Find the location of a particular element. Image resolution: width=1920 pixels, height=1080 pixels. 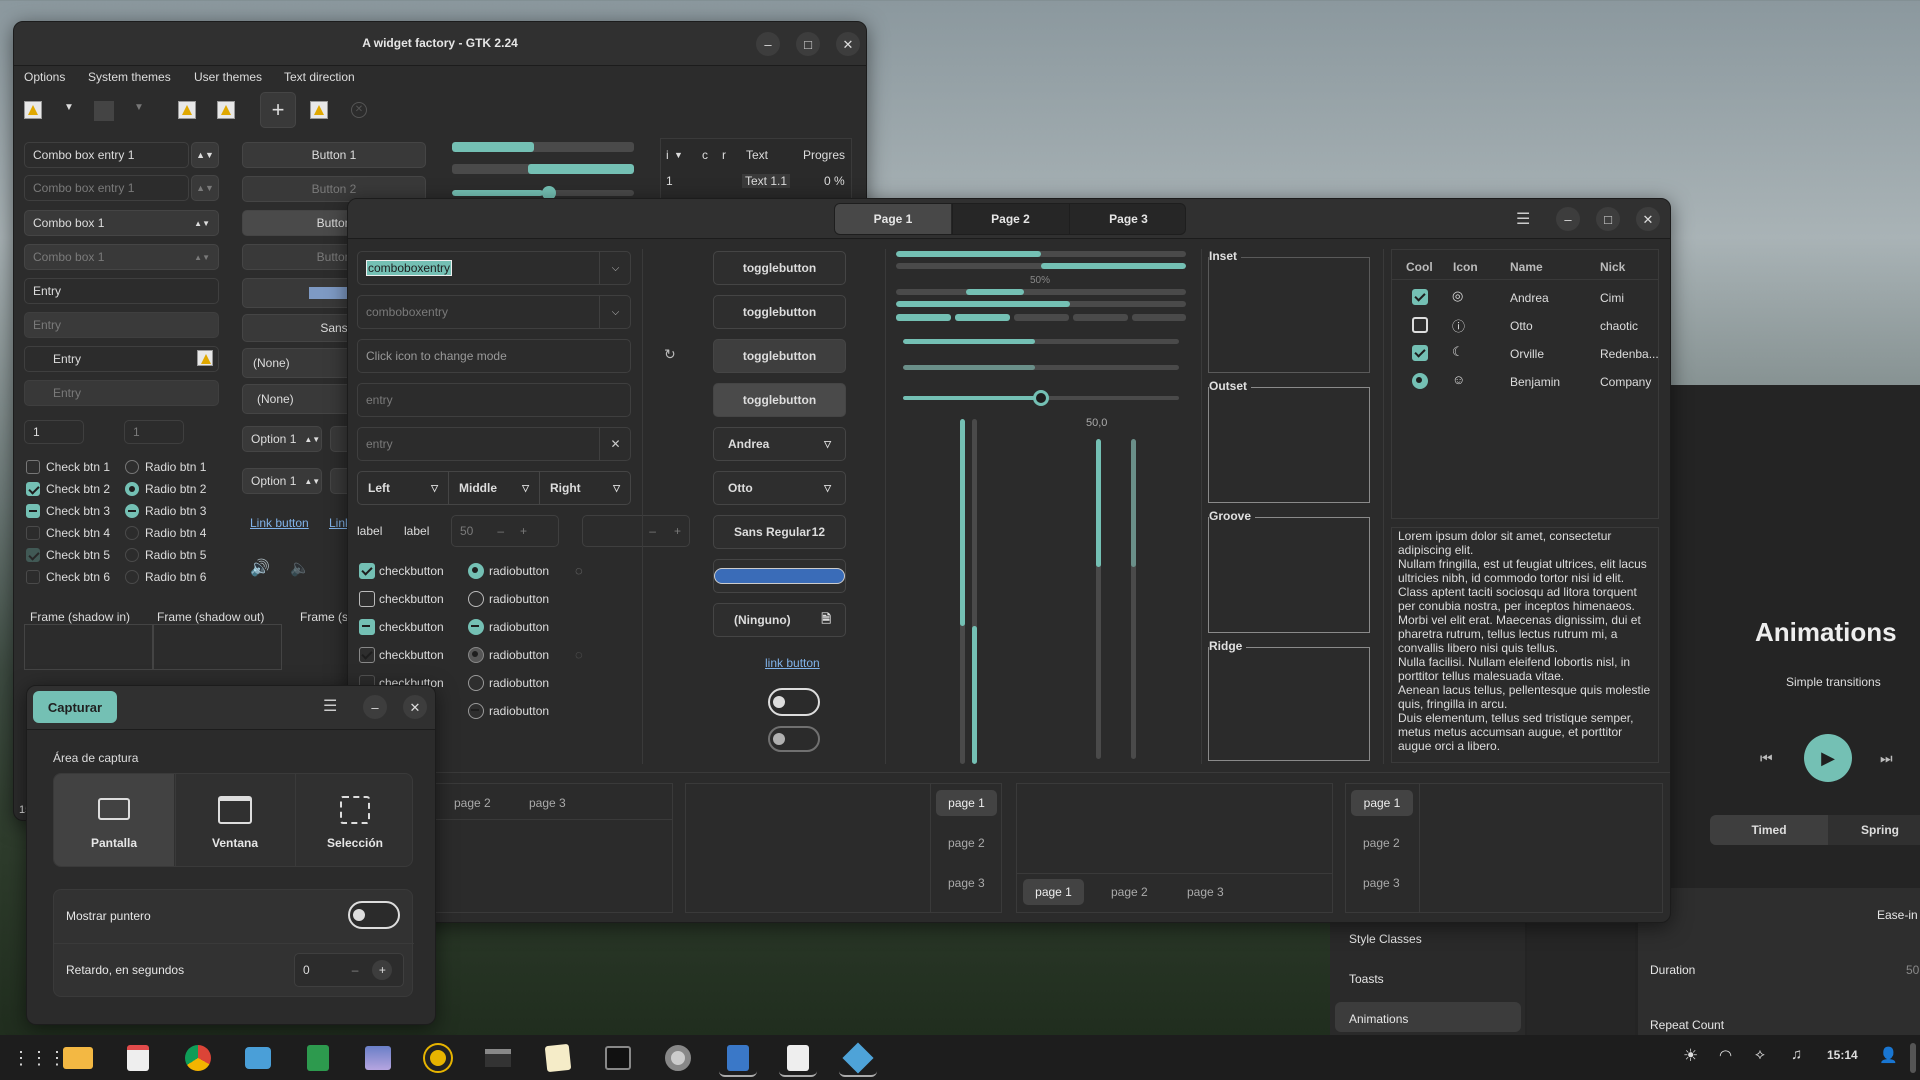

entry-with-icons: Entry is located at coordinates (121, 359).